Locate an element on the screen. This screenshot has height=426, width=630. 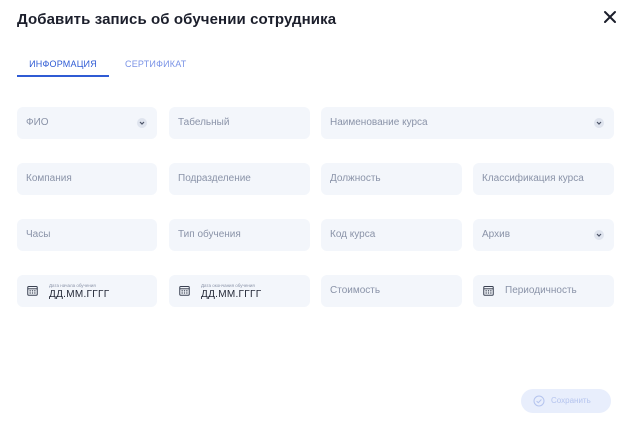
company-label: Компания is located at coordinates (49, 178).